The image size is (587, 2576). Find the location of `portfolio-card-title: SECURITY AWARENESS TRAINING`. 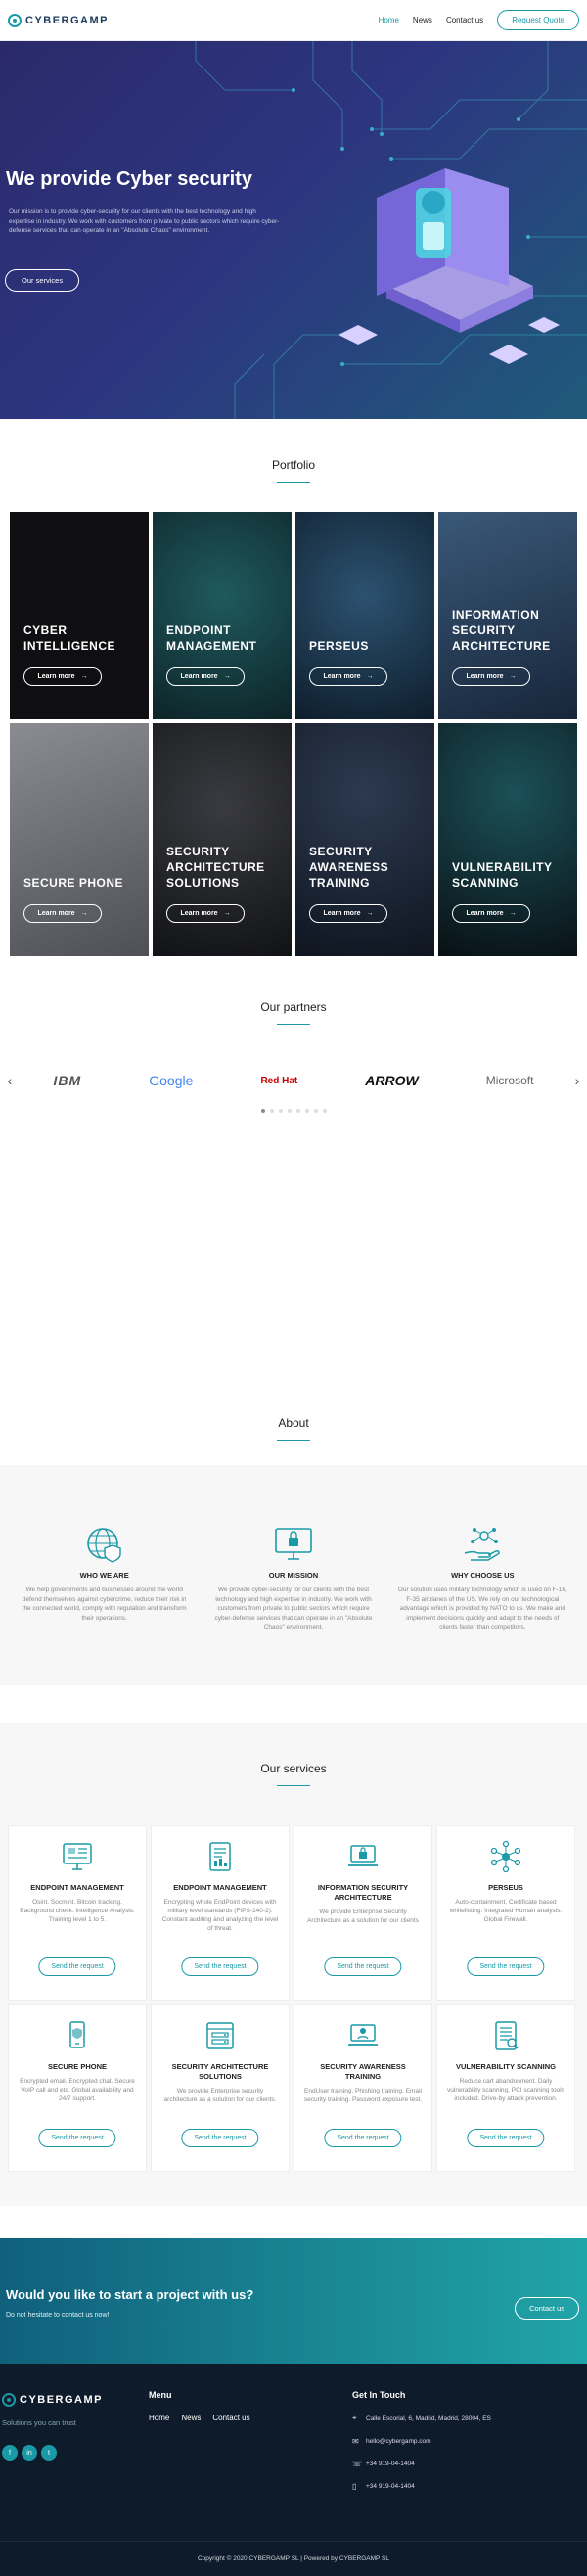

portfolio-card-title: SECURITY AWARENESS TRAINING is located at coordinates (349, 867).